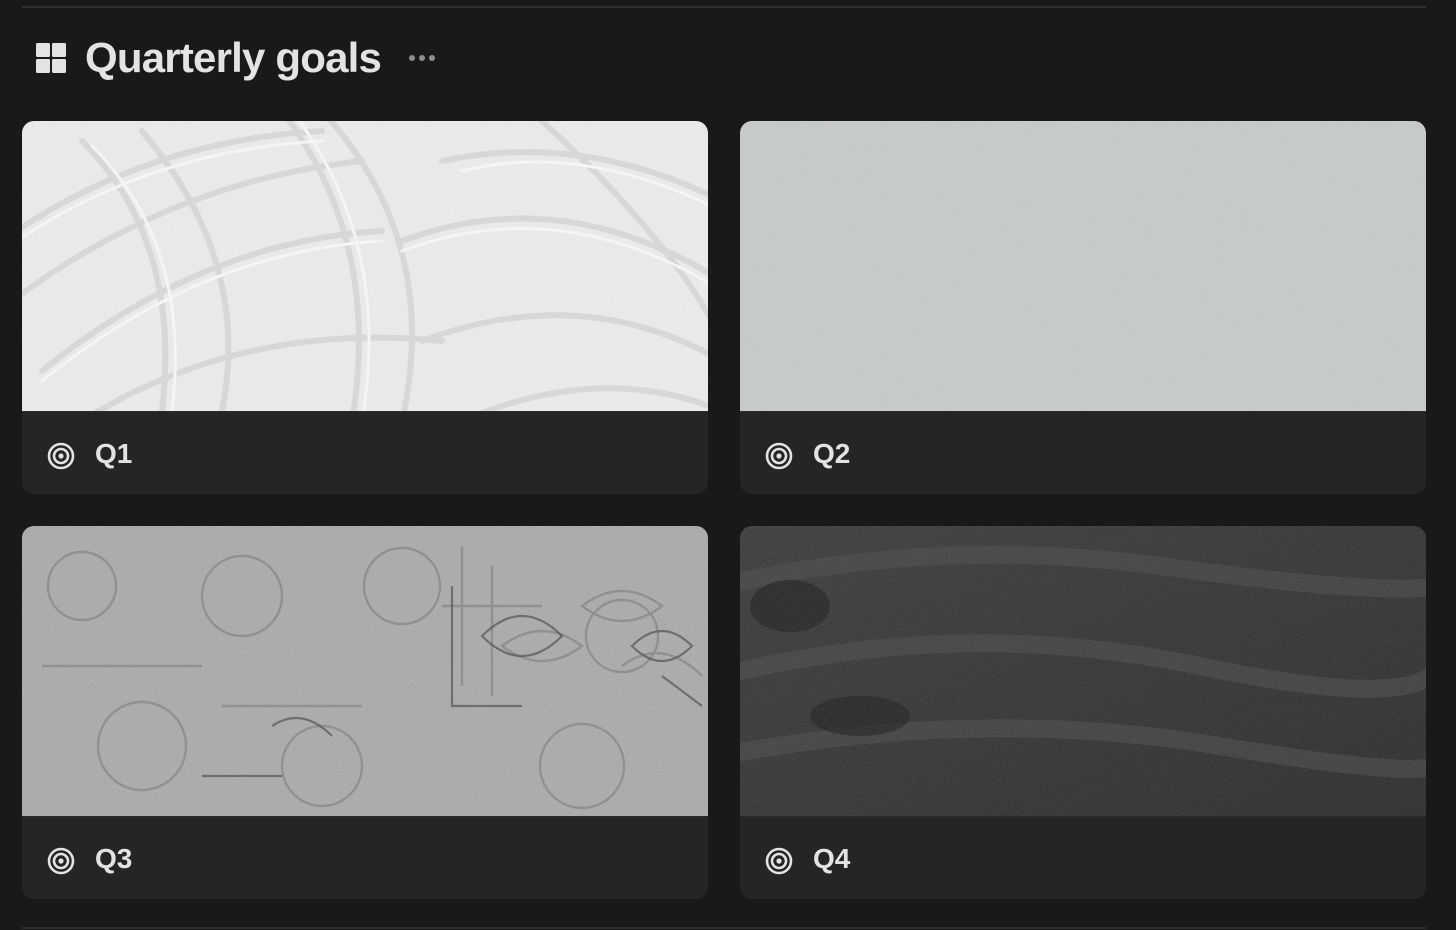 The width and height of the screenshot is (1456, 930). I want to click on card-title: Q2, so click(832, 453).